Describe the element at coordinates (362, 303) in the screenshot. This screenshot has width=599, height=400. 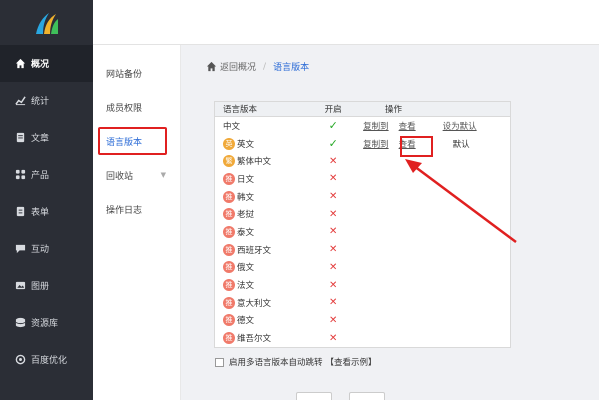
I see `table-row: 推意大利文 ✕` at that location.